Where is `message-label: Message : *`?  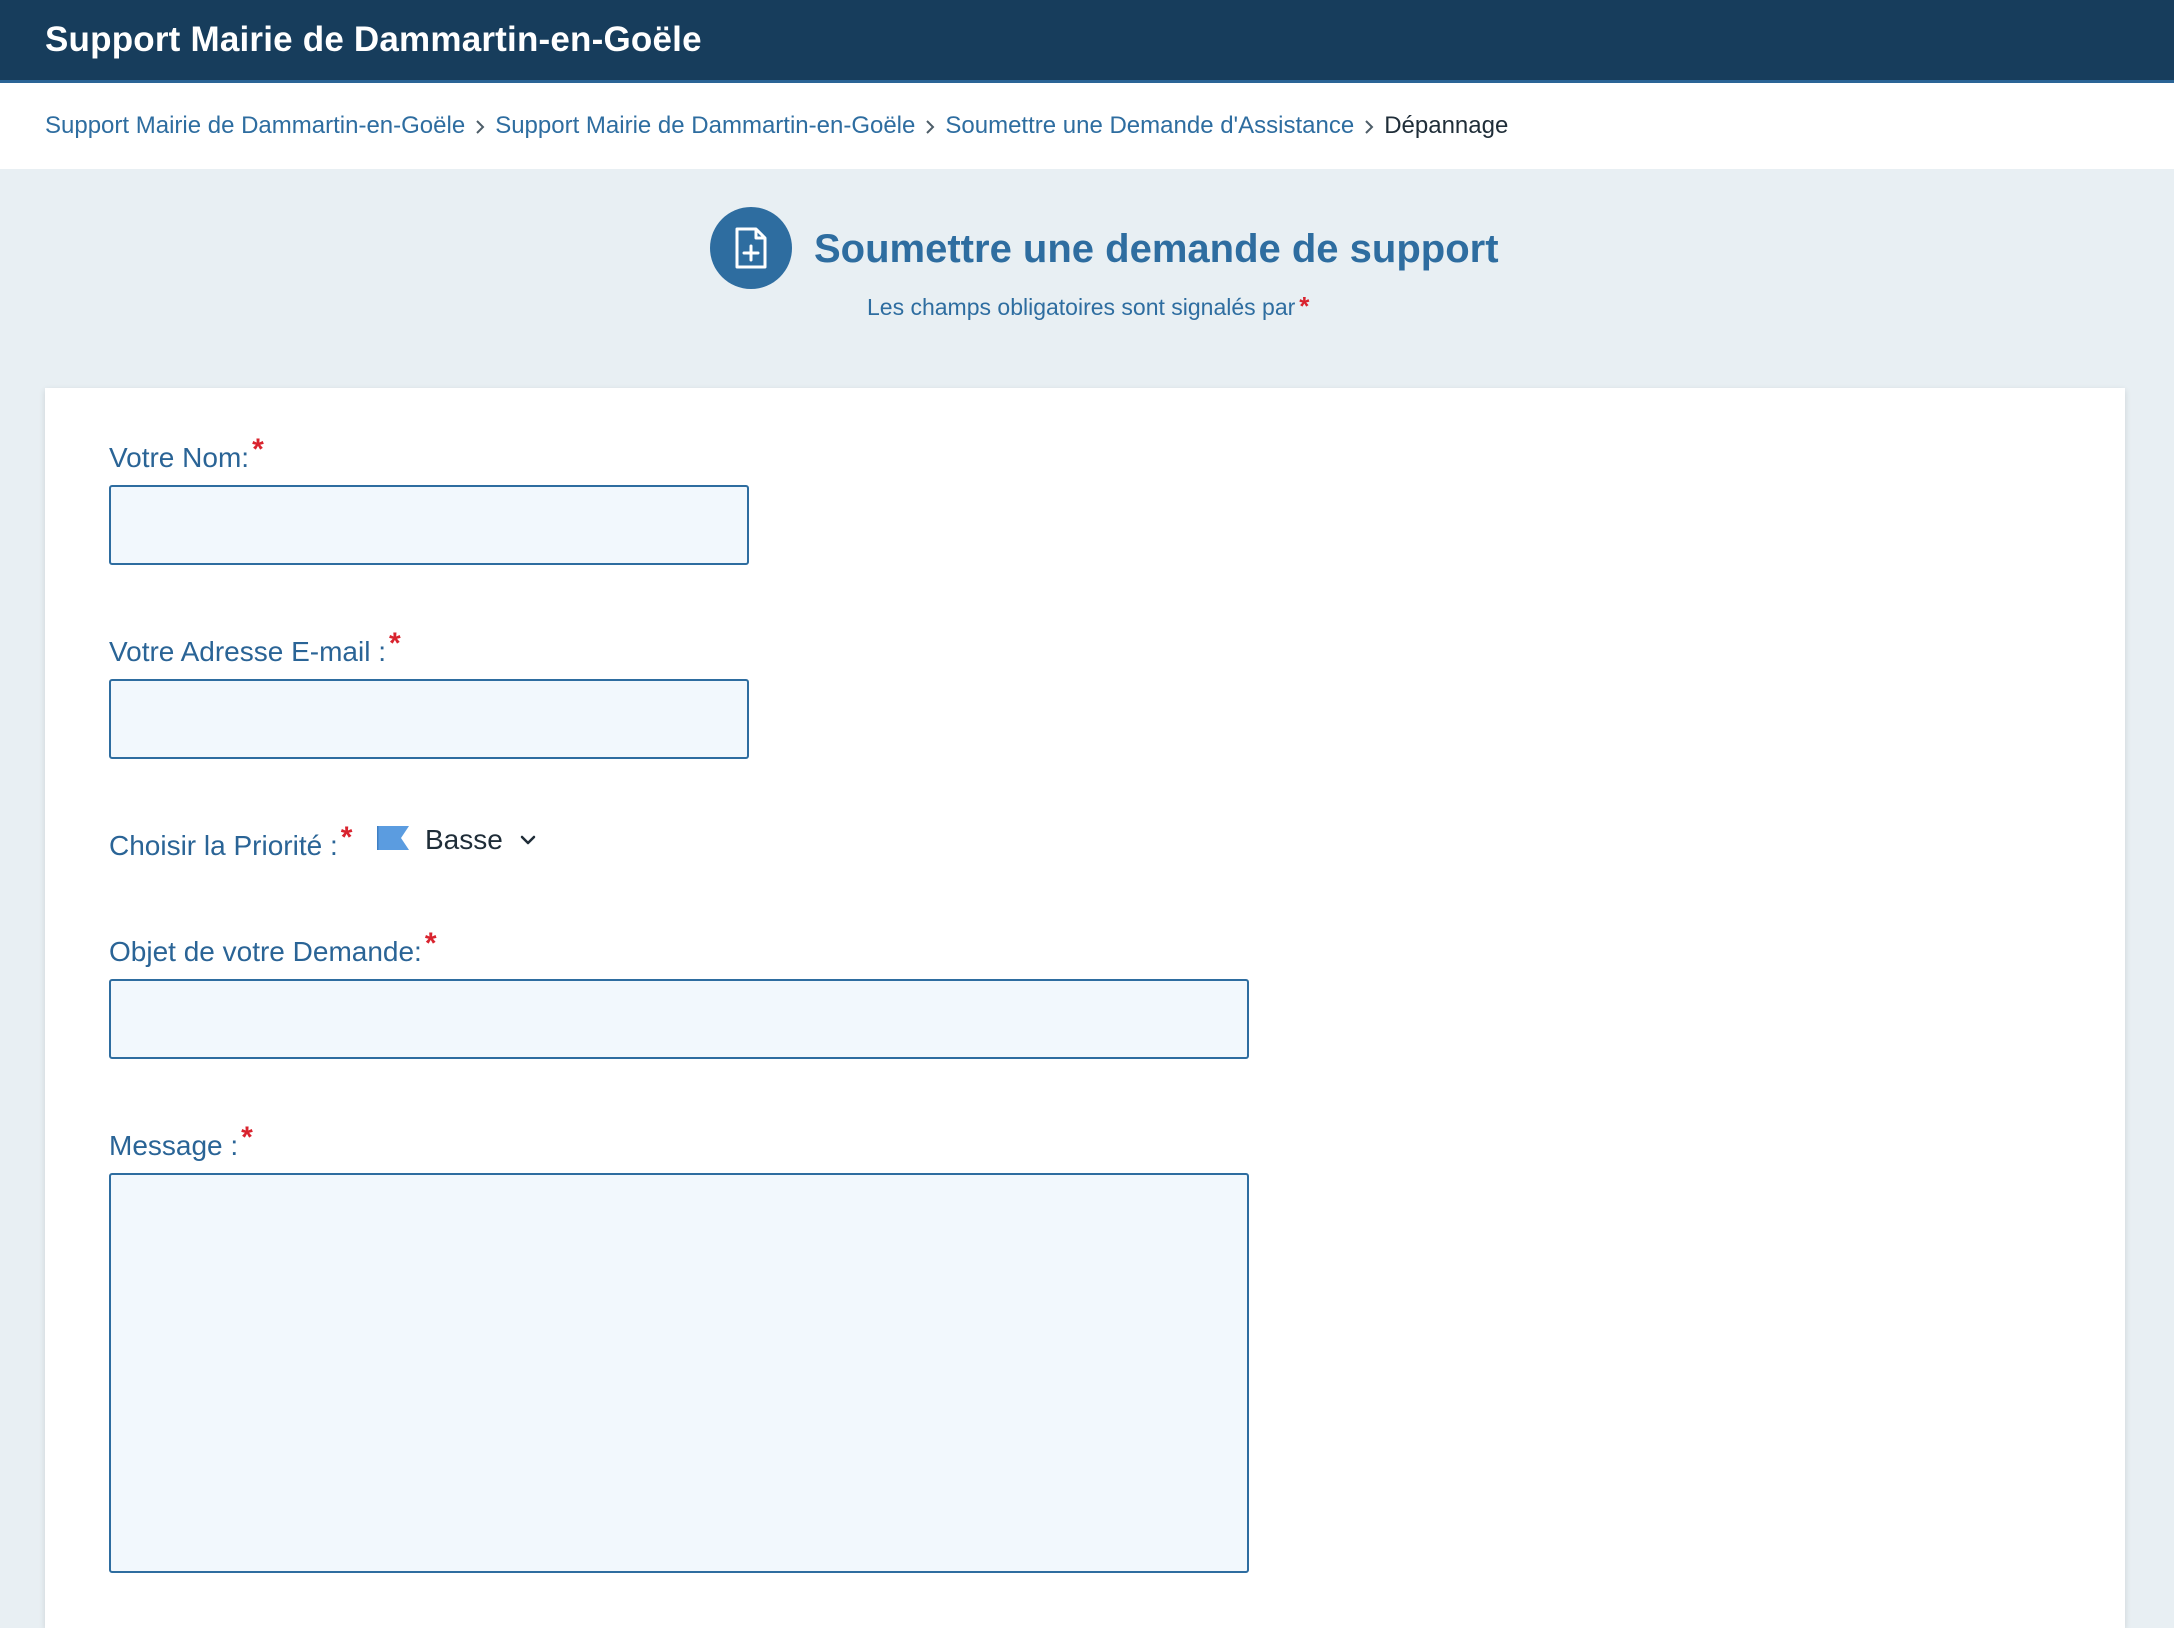
message-label: Message : * is located at coordinates (181, 1142).